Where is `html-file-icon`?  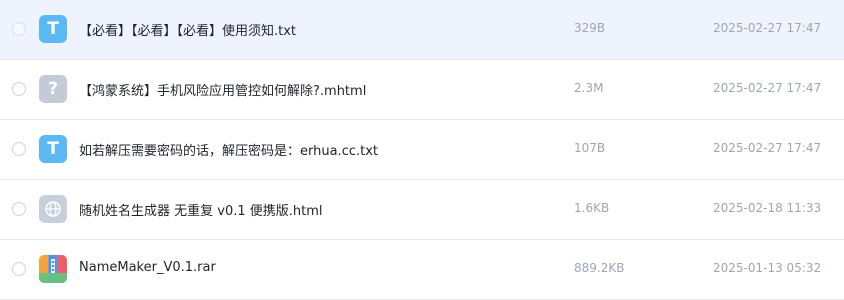 html-file-icon is located at coordinates (53, 209).